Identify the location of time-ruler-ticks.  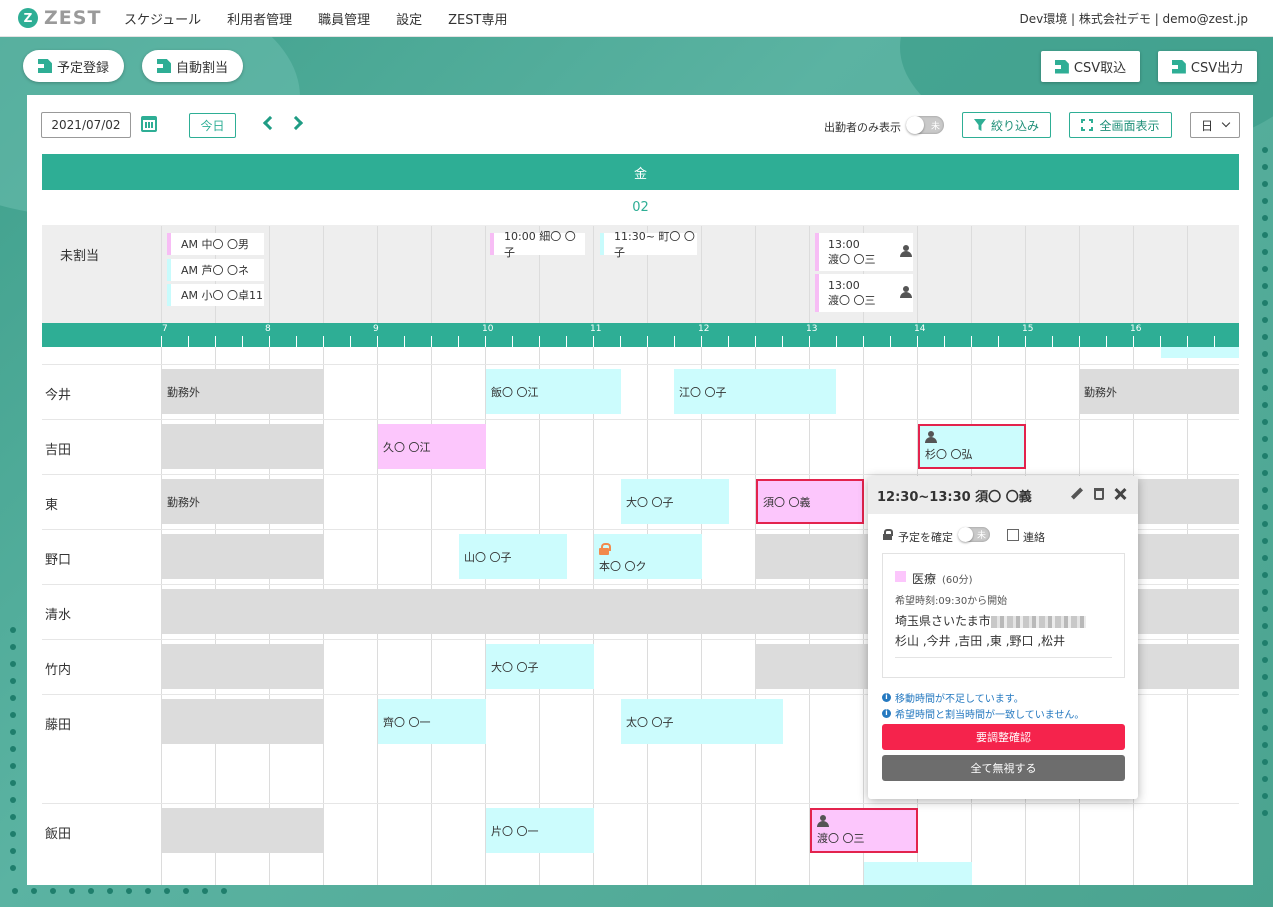
(700, 341).